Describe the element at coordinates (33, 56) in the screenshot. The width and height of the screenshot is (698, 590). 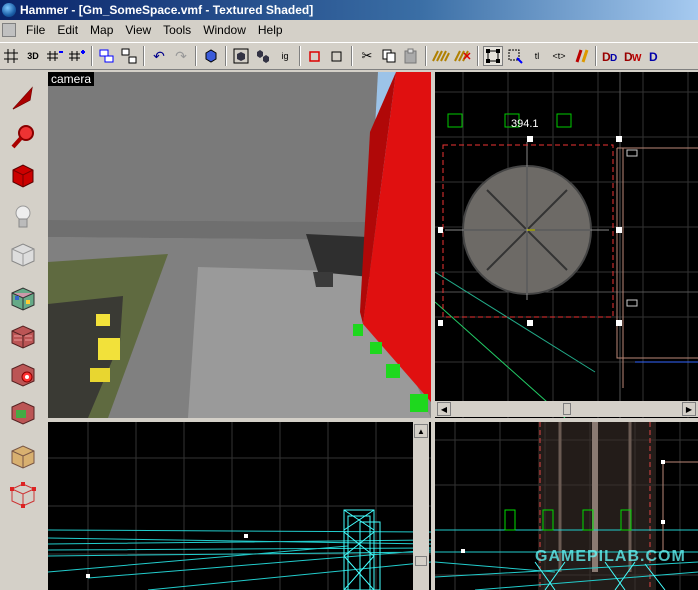
I see `3d-grid-button: 3D` at that location.